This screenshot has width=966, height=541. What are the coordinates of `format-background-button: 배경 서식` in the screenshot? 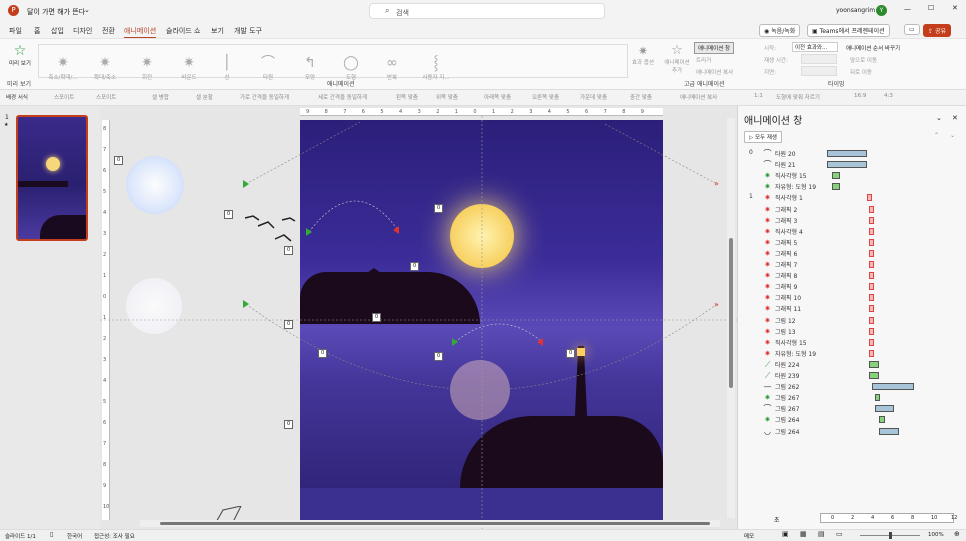 It's located at (17, 97).